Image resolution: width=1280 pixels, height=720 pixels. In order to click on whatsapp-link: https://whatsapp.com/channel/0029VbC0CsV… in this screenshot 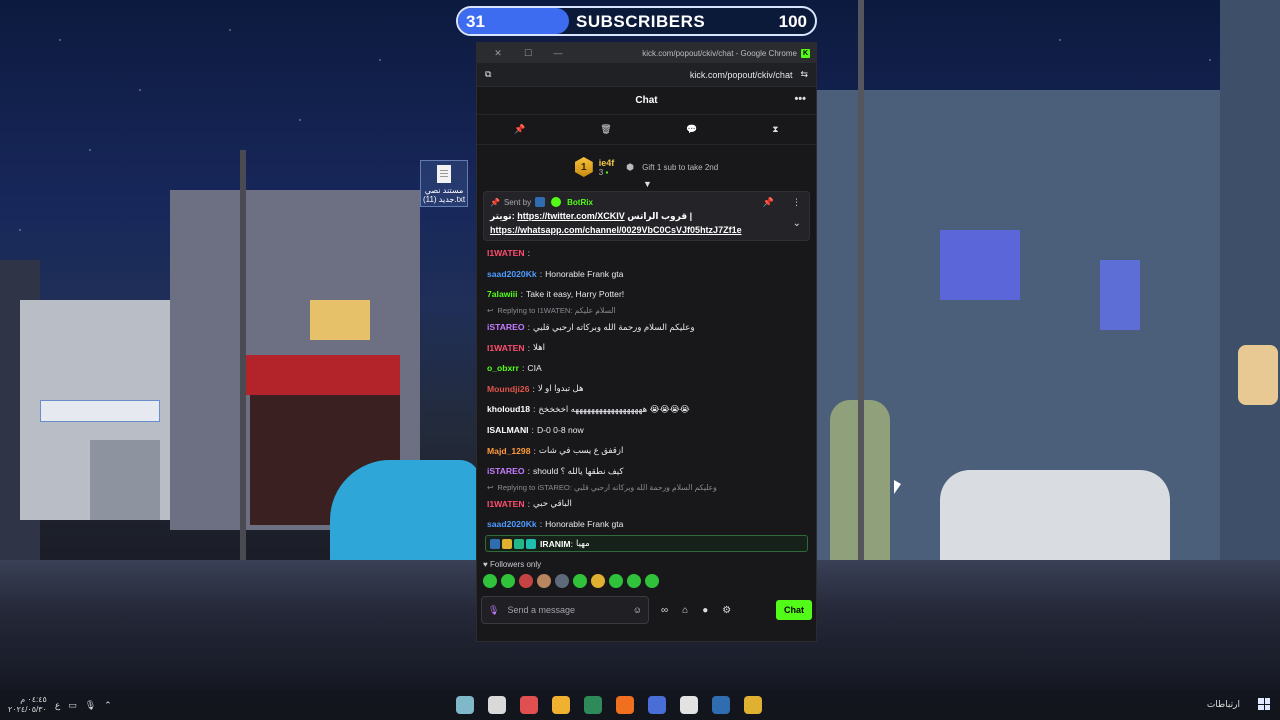, I will do `click(616, 230)`.